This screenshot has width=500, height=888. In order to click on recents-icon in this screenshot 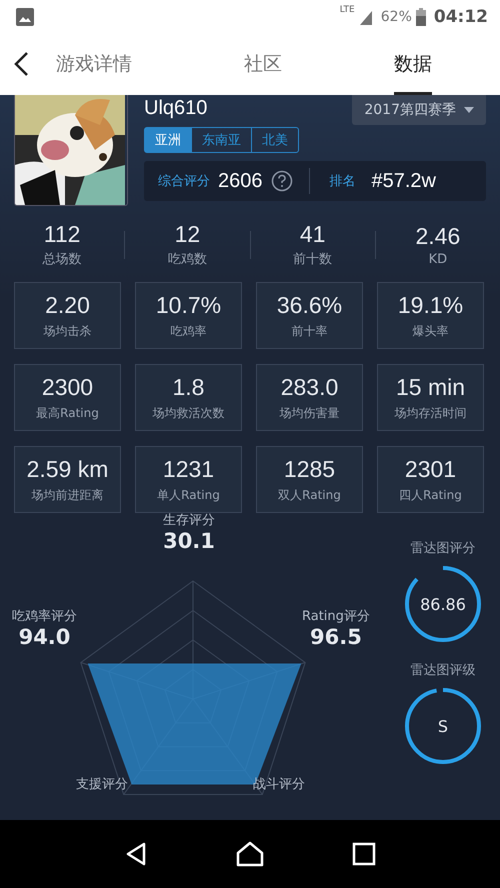, I will do `click(364, 854)`.